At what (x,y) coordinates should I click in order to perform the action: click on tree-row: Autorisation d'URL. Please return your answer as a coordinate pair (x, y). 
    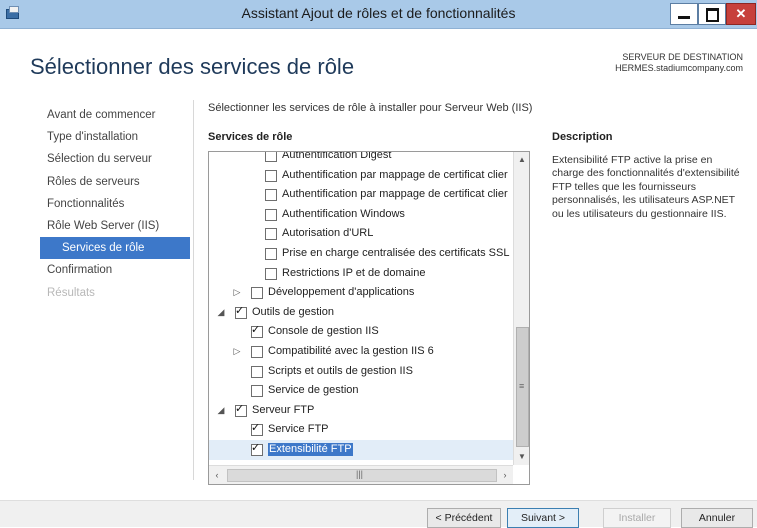
    Looking at the image, I should click on (361, 234).